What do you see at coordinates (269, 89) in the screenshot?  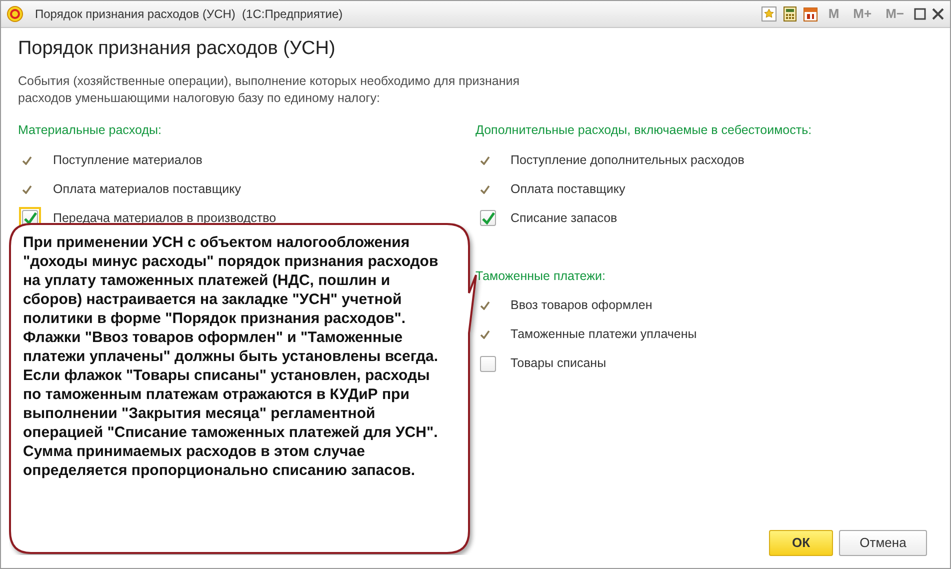 I see `description-text: События (хозяйственные операции), выполнение которых необходимо для признания расходов уменьшающими налоговую базу по единому налогу:` at bounding box center [269, 89].